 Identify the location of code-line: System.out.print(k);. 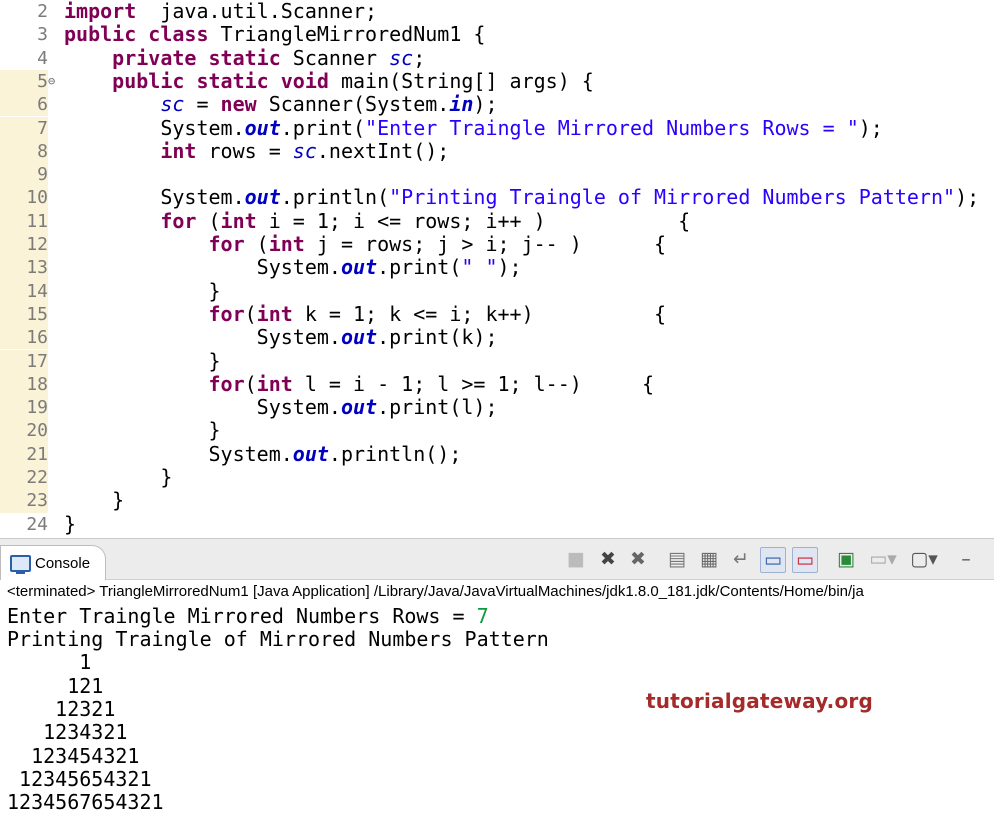
(281, 337).